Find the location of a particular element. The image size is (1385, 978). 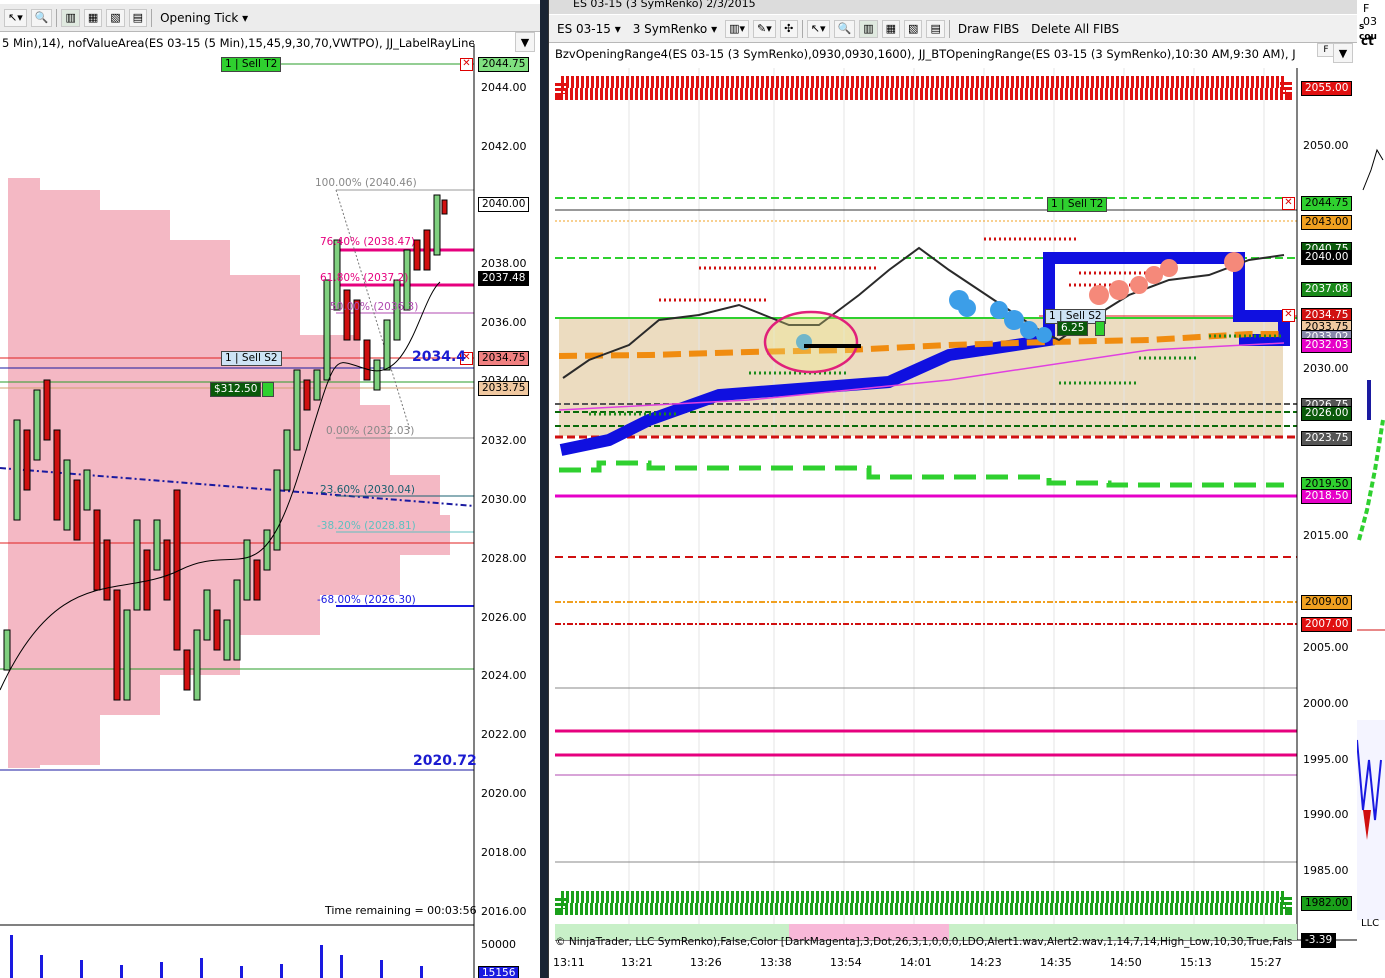

price-tag: 2018.50 is located at coordinates (1327, 496).